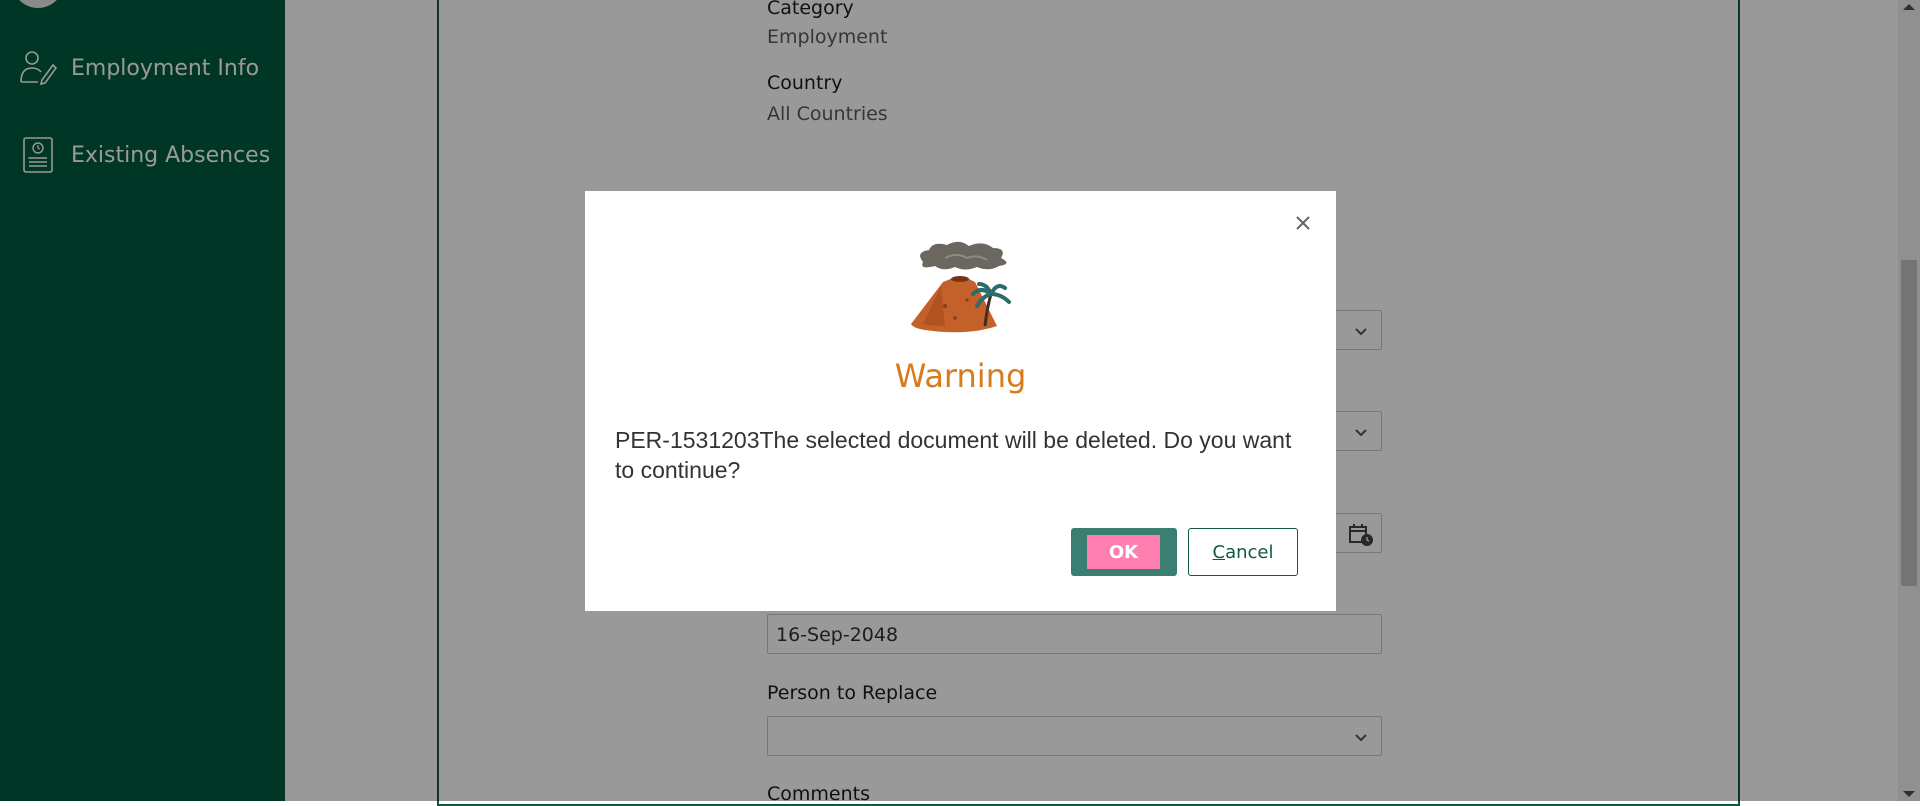  Describe the element at coordinates (1249, 552) in the screenshot. I see `cancel-label: ancel` at that location.